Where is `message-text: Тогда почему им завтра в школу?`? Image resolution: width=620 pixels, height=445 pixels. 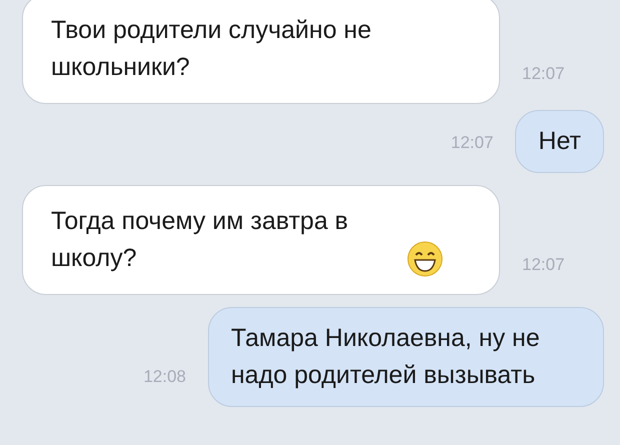
message-text: Тогда почему им завтра в школу? is located at coordinates (200, 240).